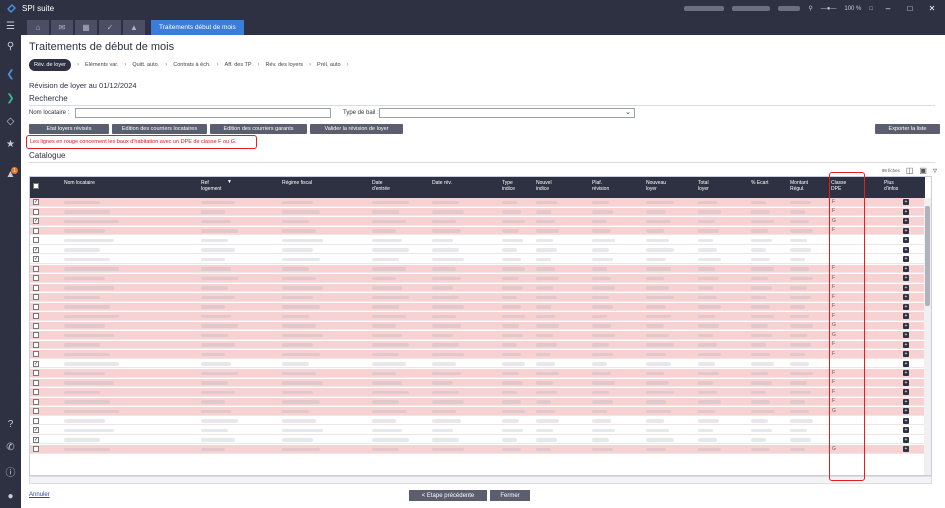 This screenshot has height=508, width=945. Describe the element at coordinates (548, 186) in the screenshot. I see `col-nouvel-indice: Nouvel indice` at that location.